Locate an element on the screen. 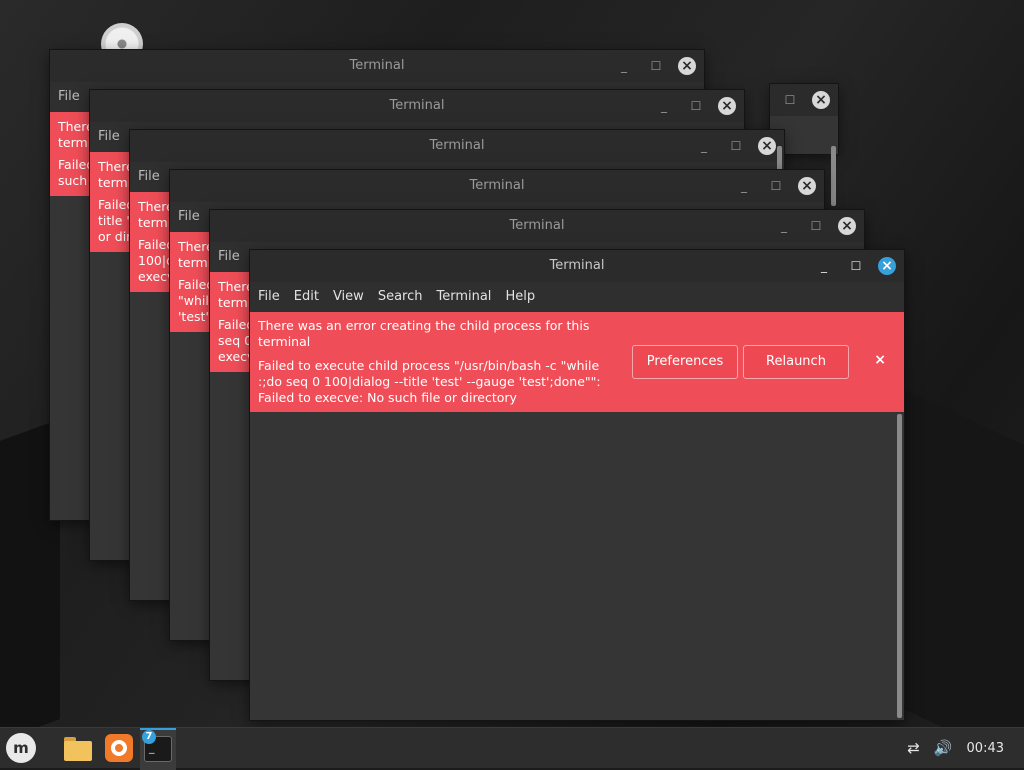  volume-icon: 🔊 is located at coordinates (943, 748).